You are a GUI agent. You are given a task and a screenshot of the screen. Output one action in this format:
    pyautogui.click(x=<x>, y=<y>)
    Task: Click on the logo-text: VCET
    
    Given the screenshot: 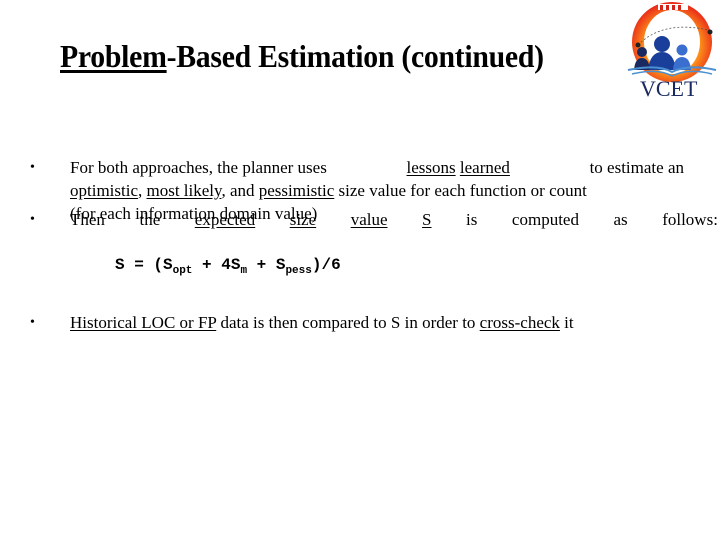 What is the action you would take?
    pyautogui.click(x=669, y=88)
    